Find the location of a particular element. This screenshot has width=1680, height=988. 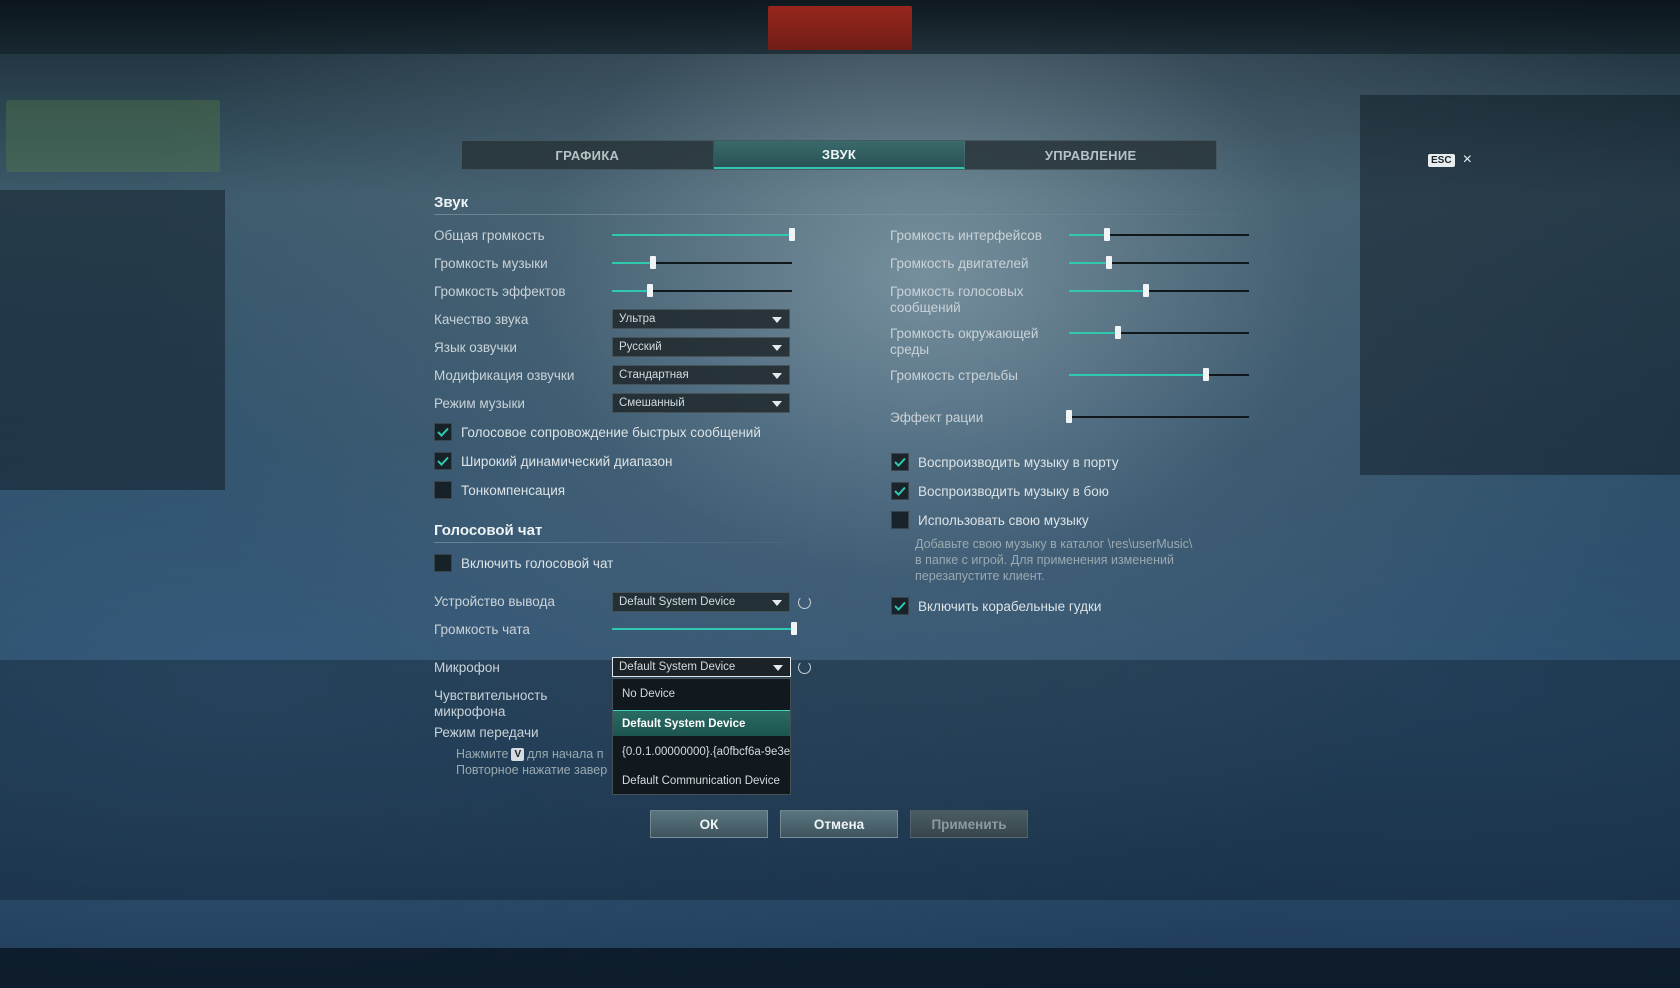

menu-item-no-device: No Device is located at coordinates (701, 694).